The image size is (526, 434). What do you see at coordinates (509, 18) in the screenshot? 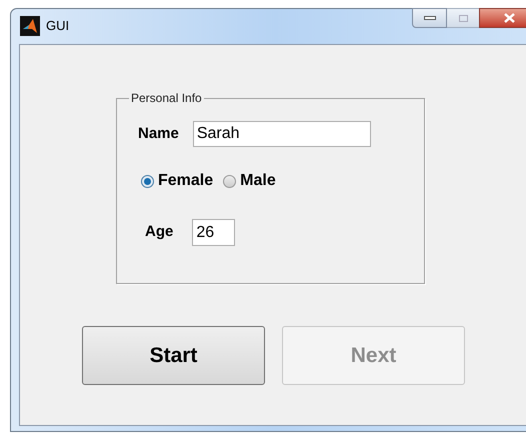
I see `close-icon` at bounding box center [509, 18].